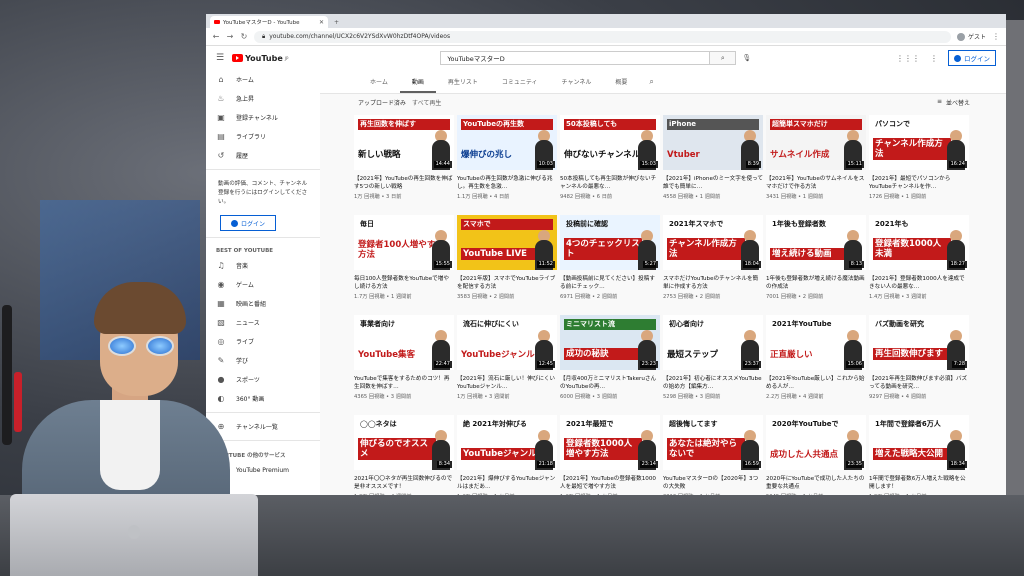  What do you see at coordinates (953, 102) in the screenshot?
I see `sort-button: ≡ 並べ替え` at bounding box center [953, 102].